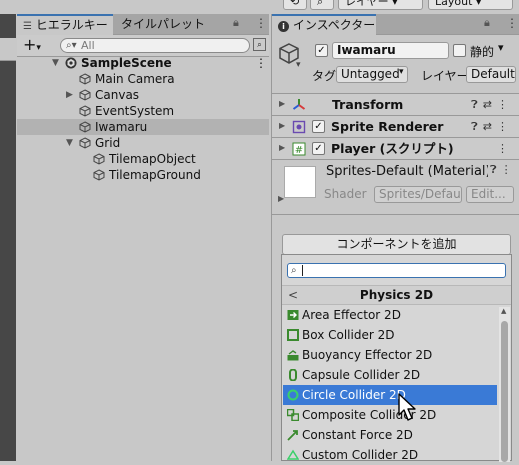 This screenshot has width=519, height=465. I want to click on text-cursor, so click(302, 270).